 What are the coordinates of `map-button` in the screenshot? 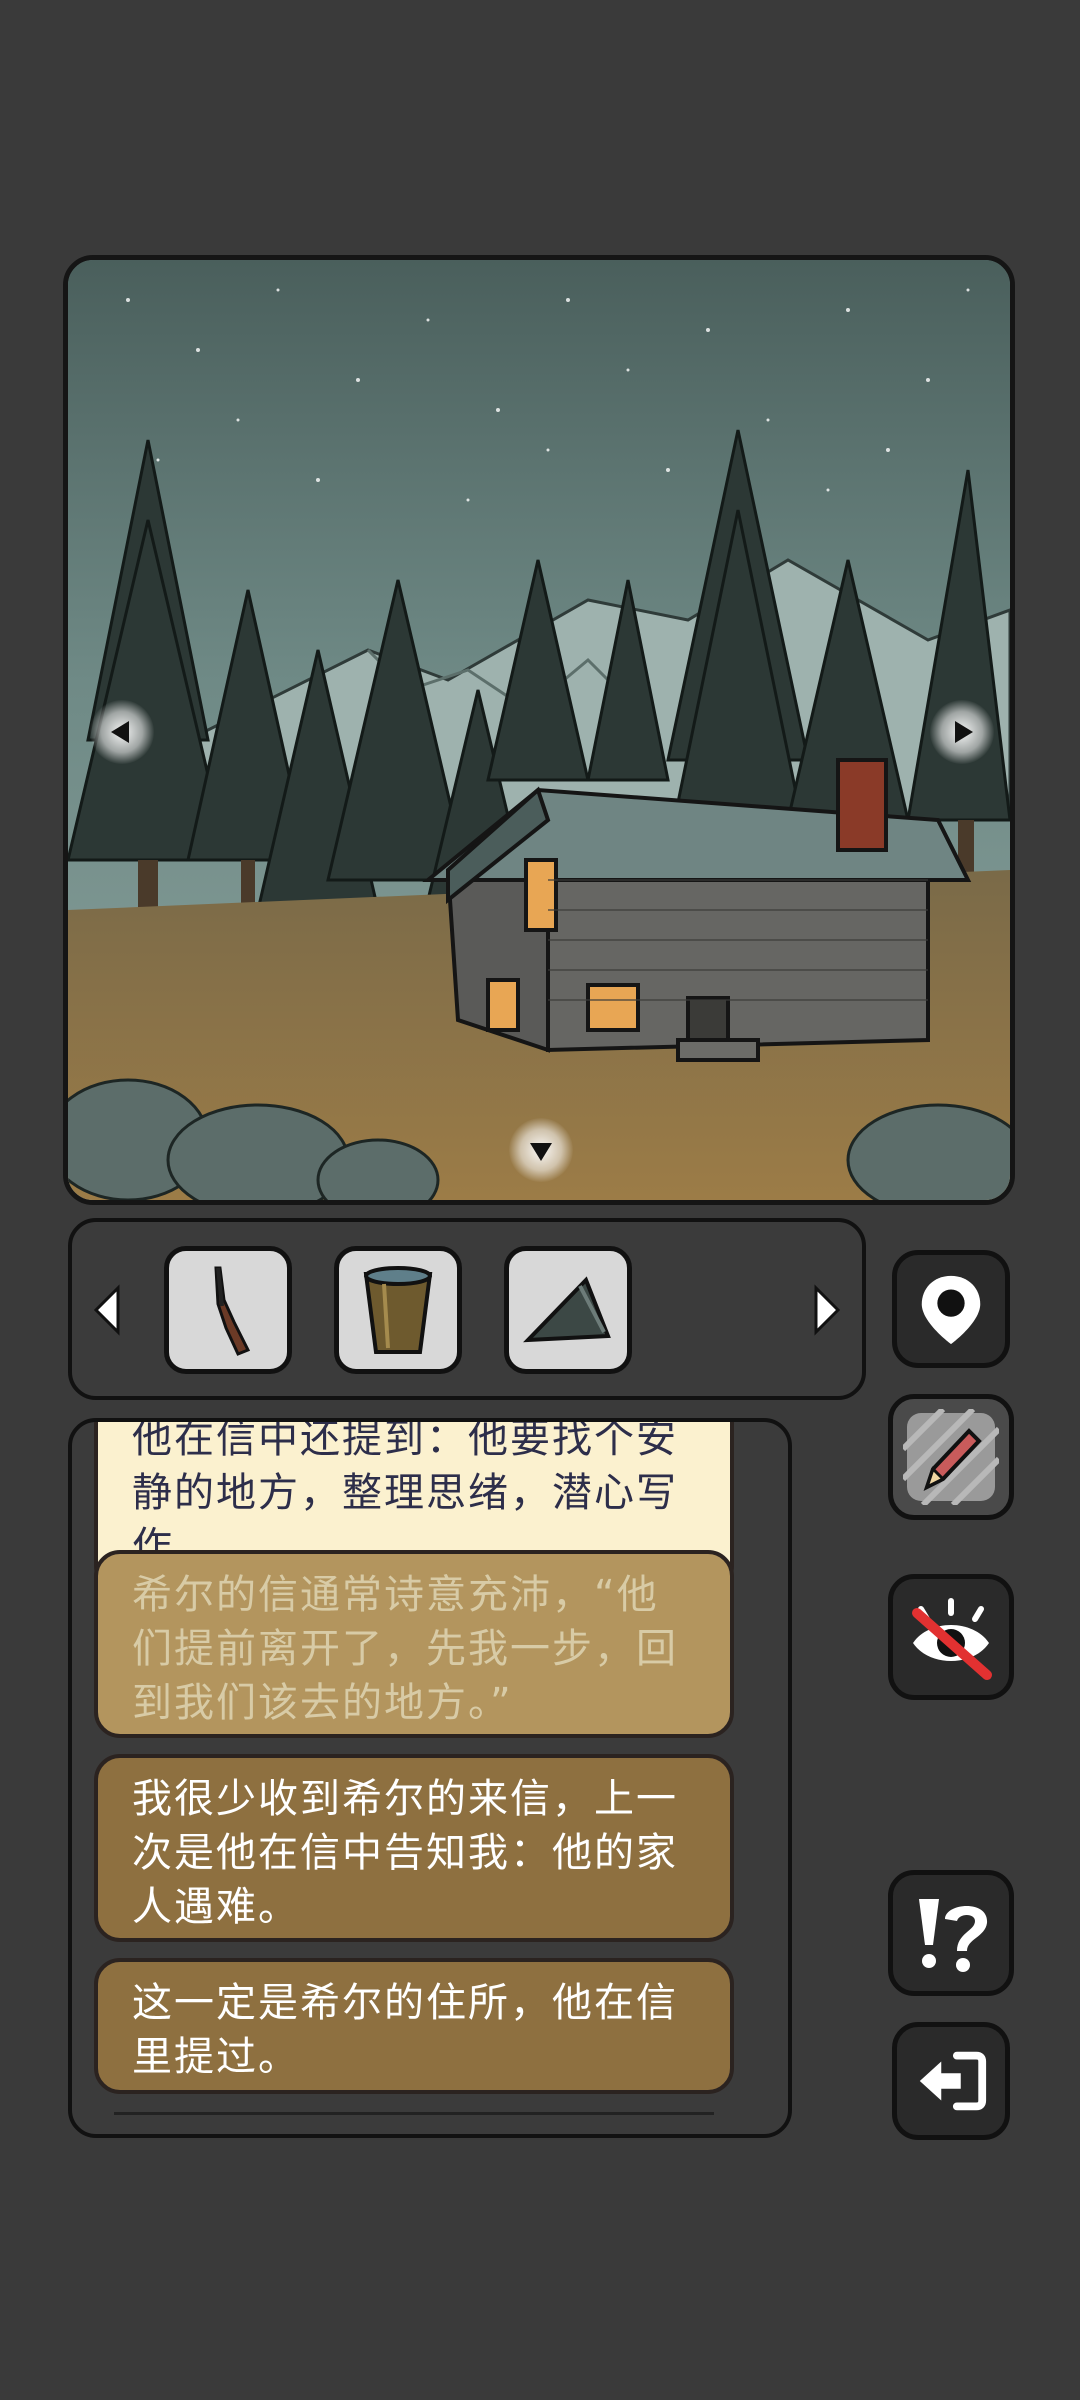 It's located at (951, 1309).